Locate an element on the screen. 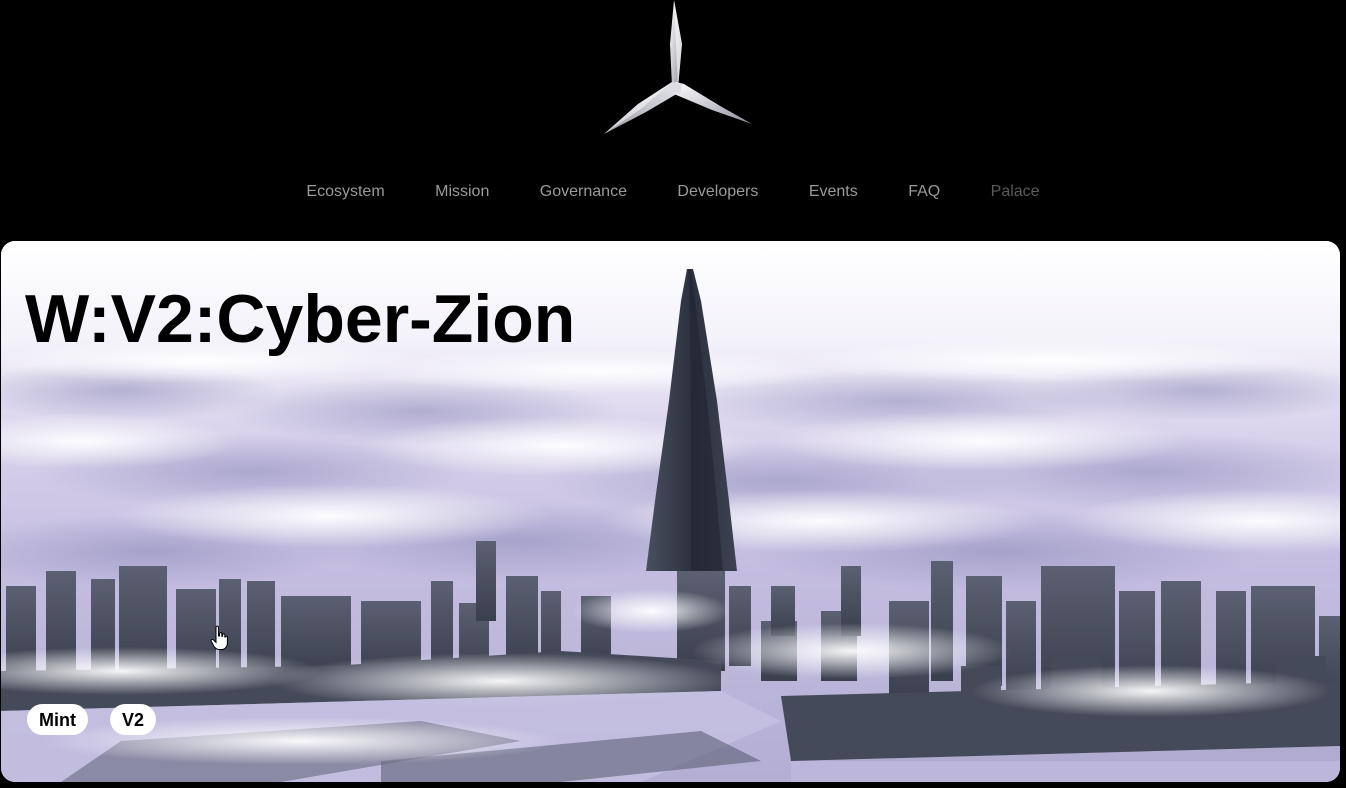 The height and width of the screenshot is (788, 1346). nav-item-developers: Developers is located at coordinates (717, 192).